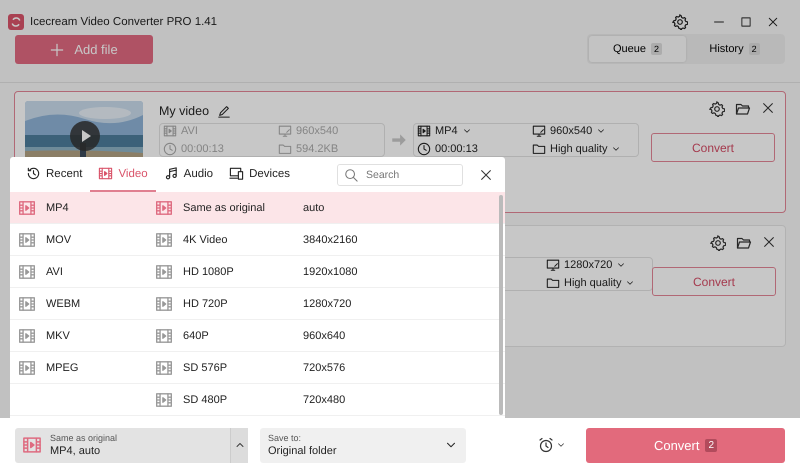 The image size is (800, 472). Describe the element at coordinates (324, 336) in the screenshot. I see `resolution-text: 960x640` at that location.